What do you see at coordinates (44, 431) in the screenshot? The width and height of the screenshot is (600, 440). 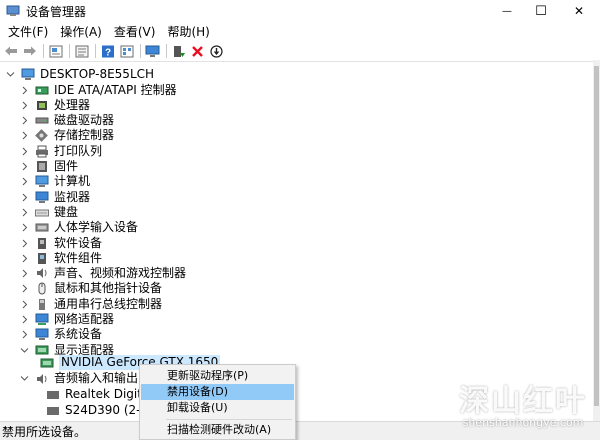 I see `status-text: 禁用所选设备。` at bounding box center [44, 431].